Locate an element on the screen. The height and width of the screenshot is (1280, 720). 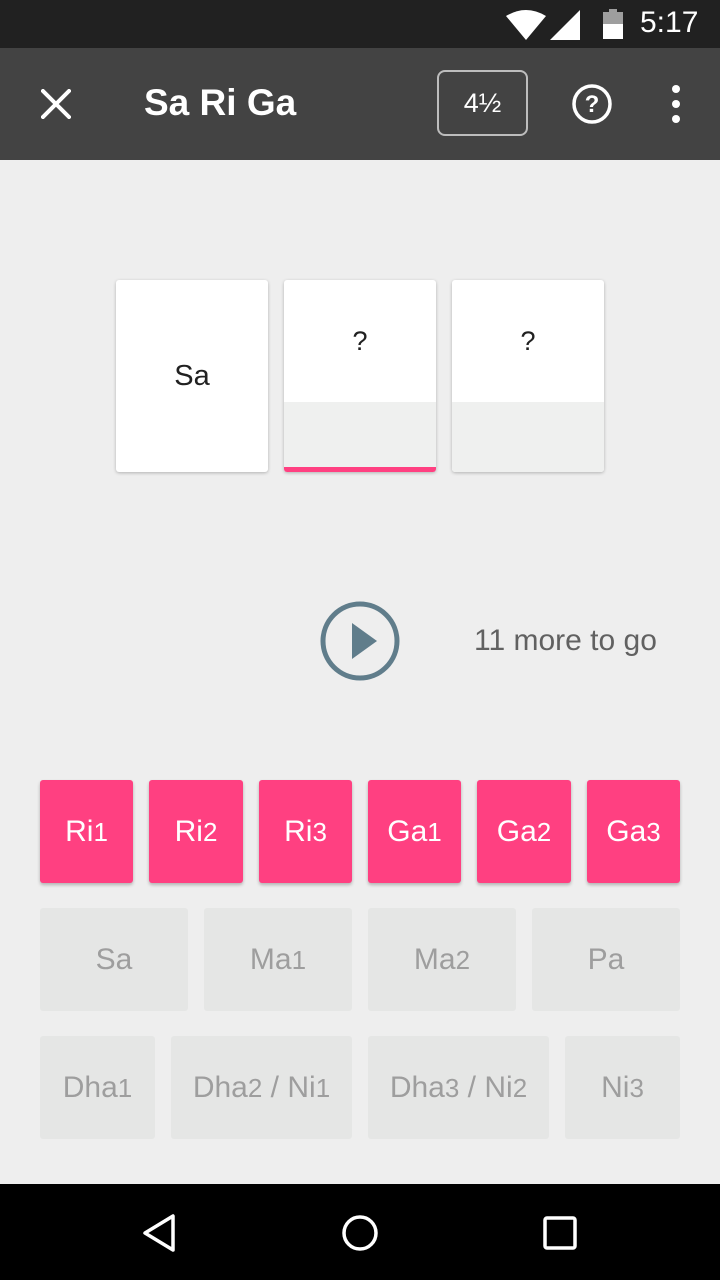
answer-button-ma1: Ma 1 is located at coordinates (278, 959).